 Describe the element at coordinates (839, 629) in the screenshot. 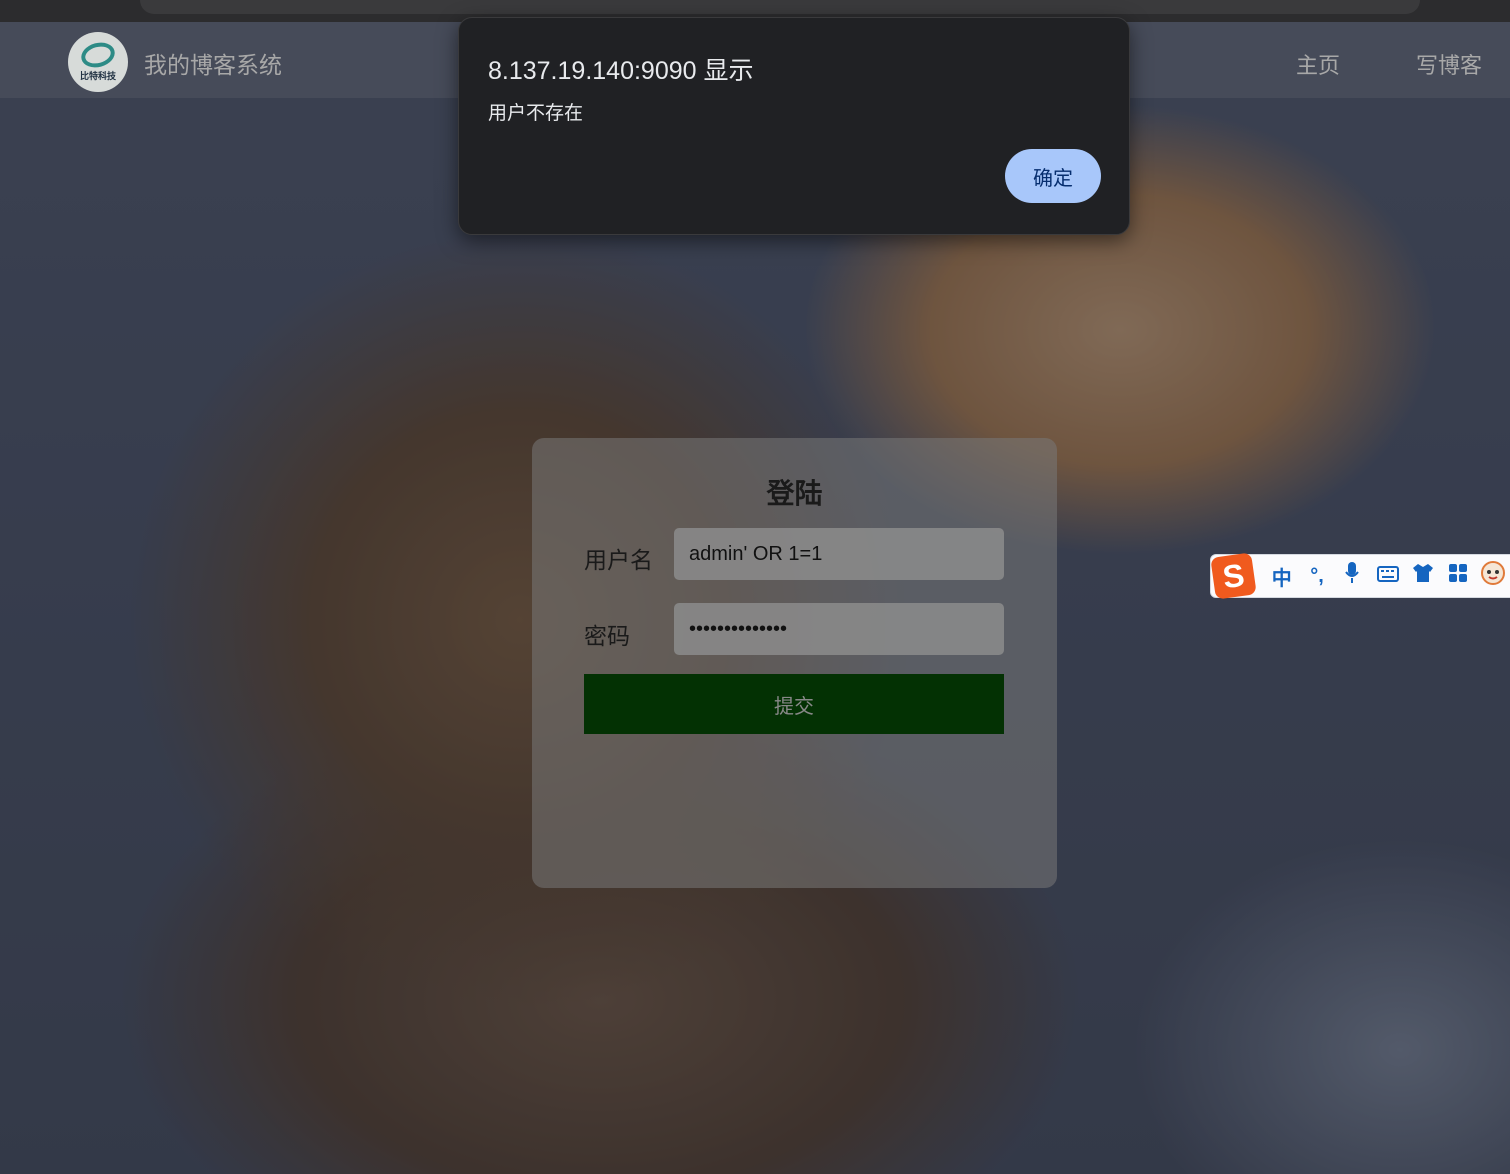

I see `password-input` at that location.